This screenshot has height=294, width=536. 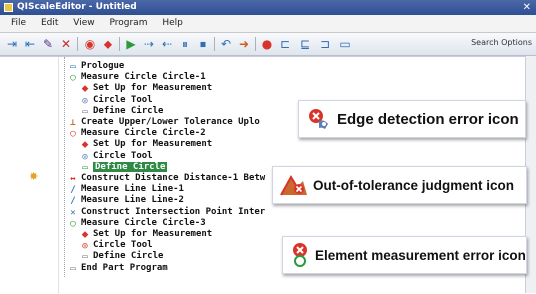 I want to click on window-icon: ▭, so click(x=345, y=44).